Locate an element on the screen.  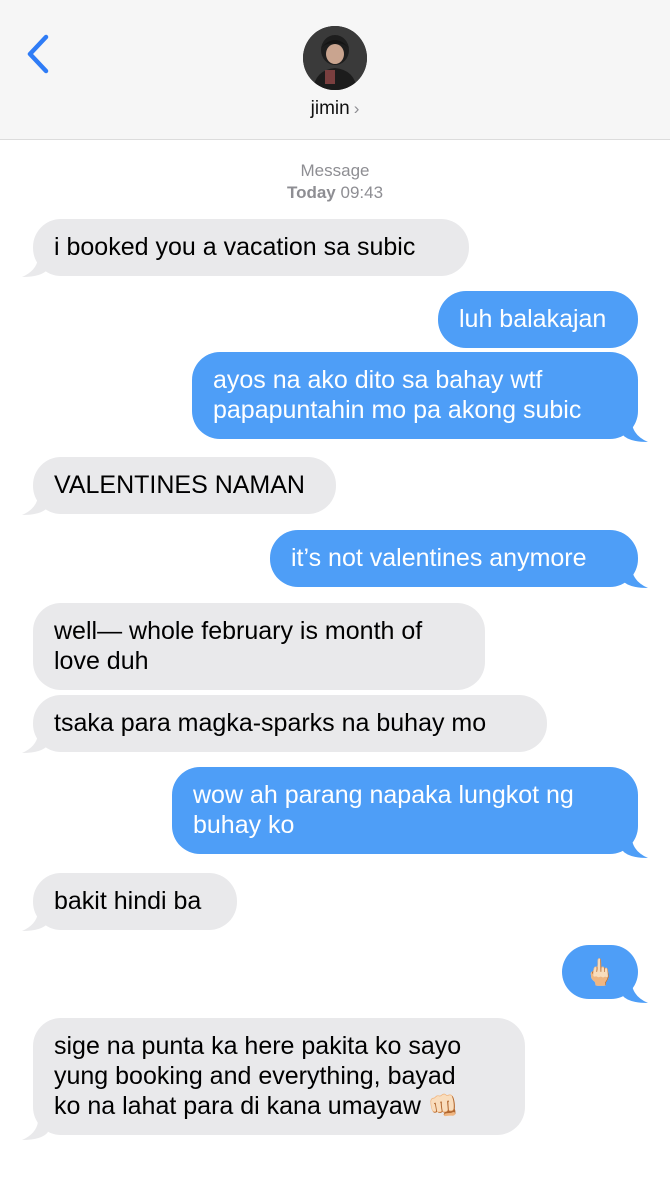
timestamp: Today 09:43 is located at coordinates (335, 193).